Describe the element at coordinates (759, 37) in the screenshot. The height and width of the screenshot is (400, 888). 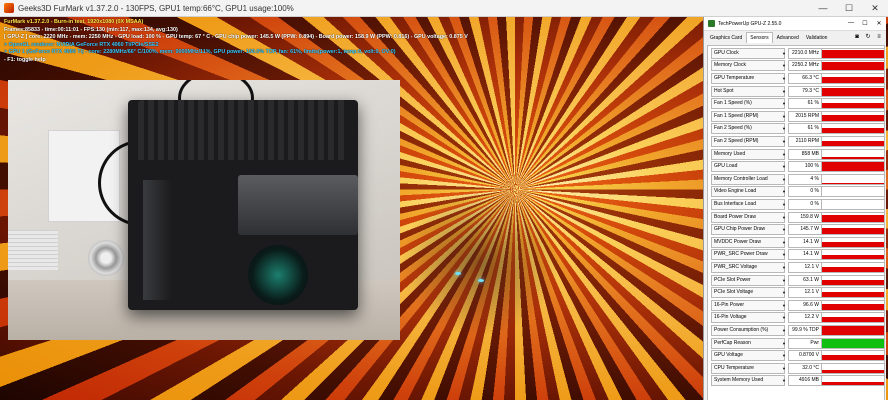
I see `tab-sensors: Sensors` at that location.